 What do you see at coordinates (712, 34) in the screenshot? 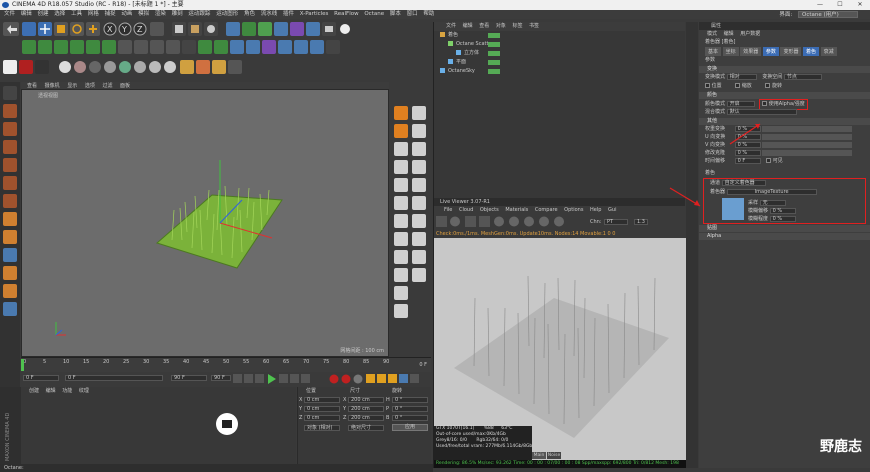
I see `attr-menu-item: 模式` at bounding box center [712, 34].